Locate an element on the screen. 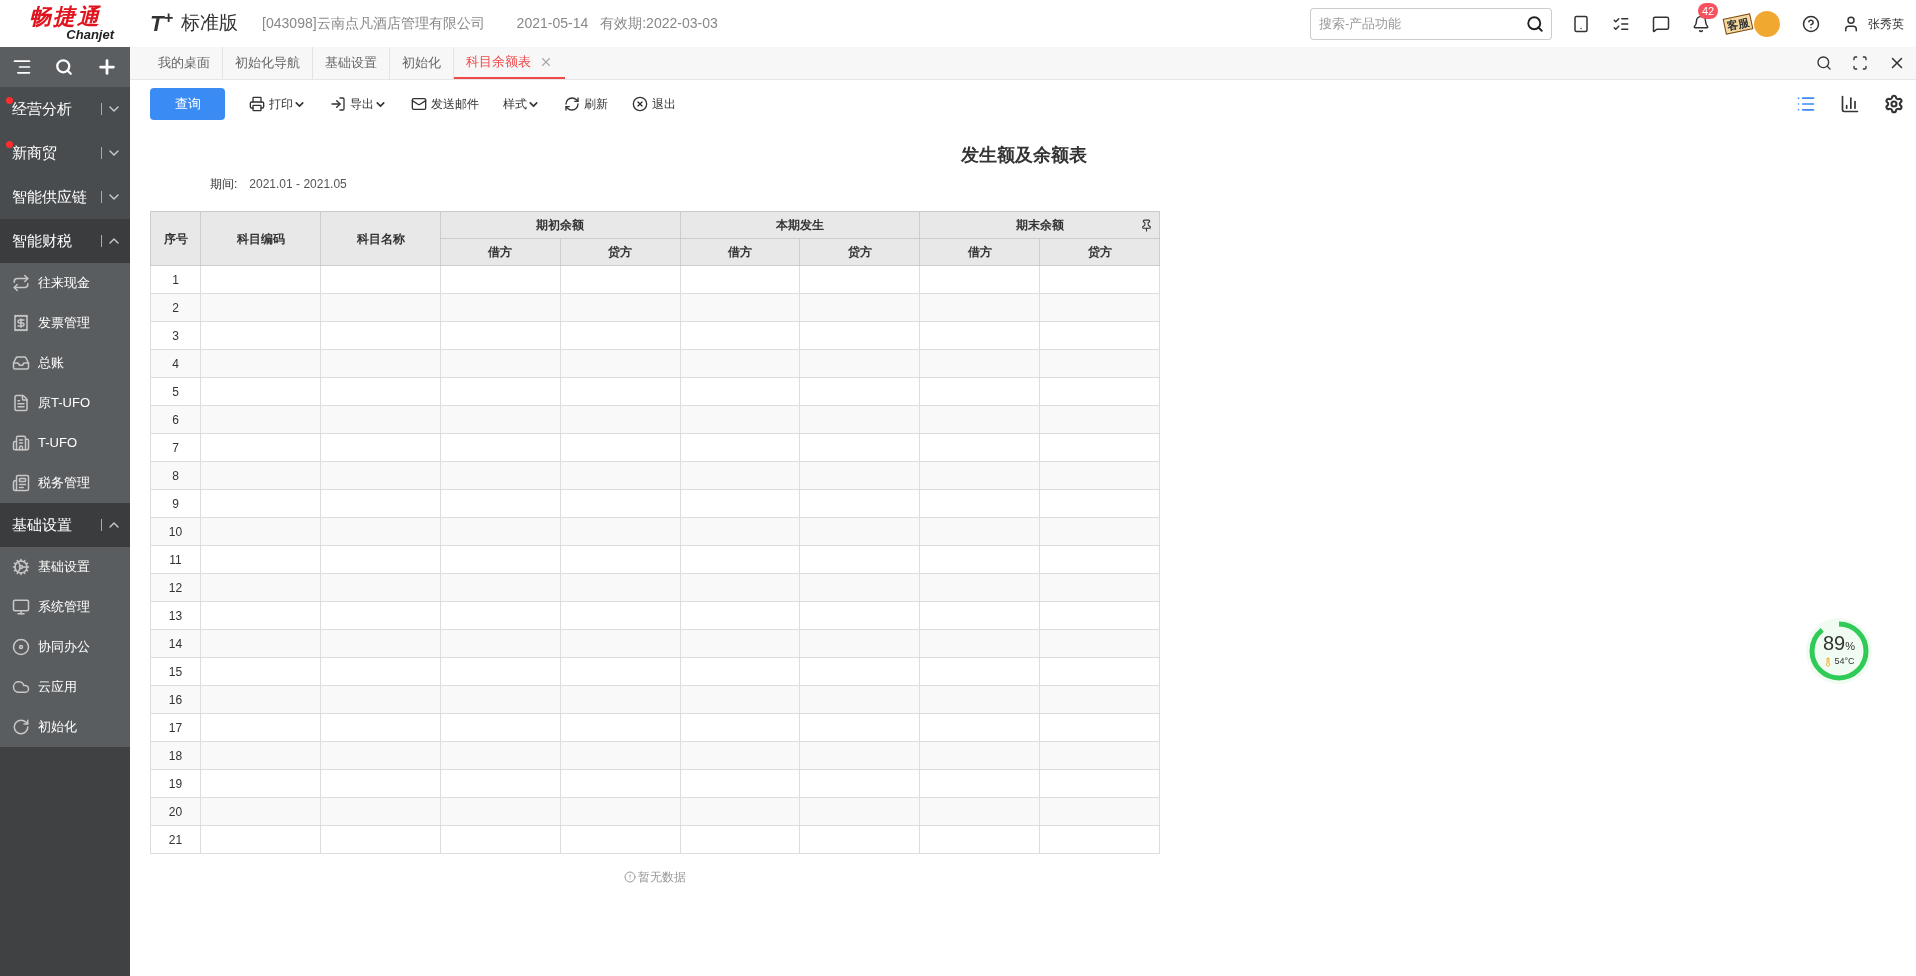 The height and width of the screenshot is (976, 1916). pin-icon is located at coordinates (1146, 225).